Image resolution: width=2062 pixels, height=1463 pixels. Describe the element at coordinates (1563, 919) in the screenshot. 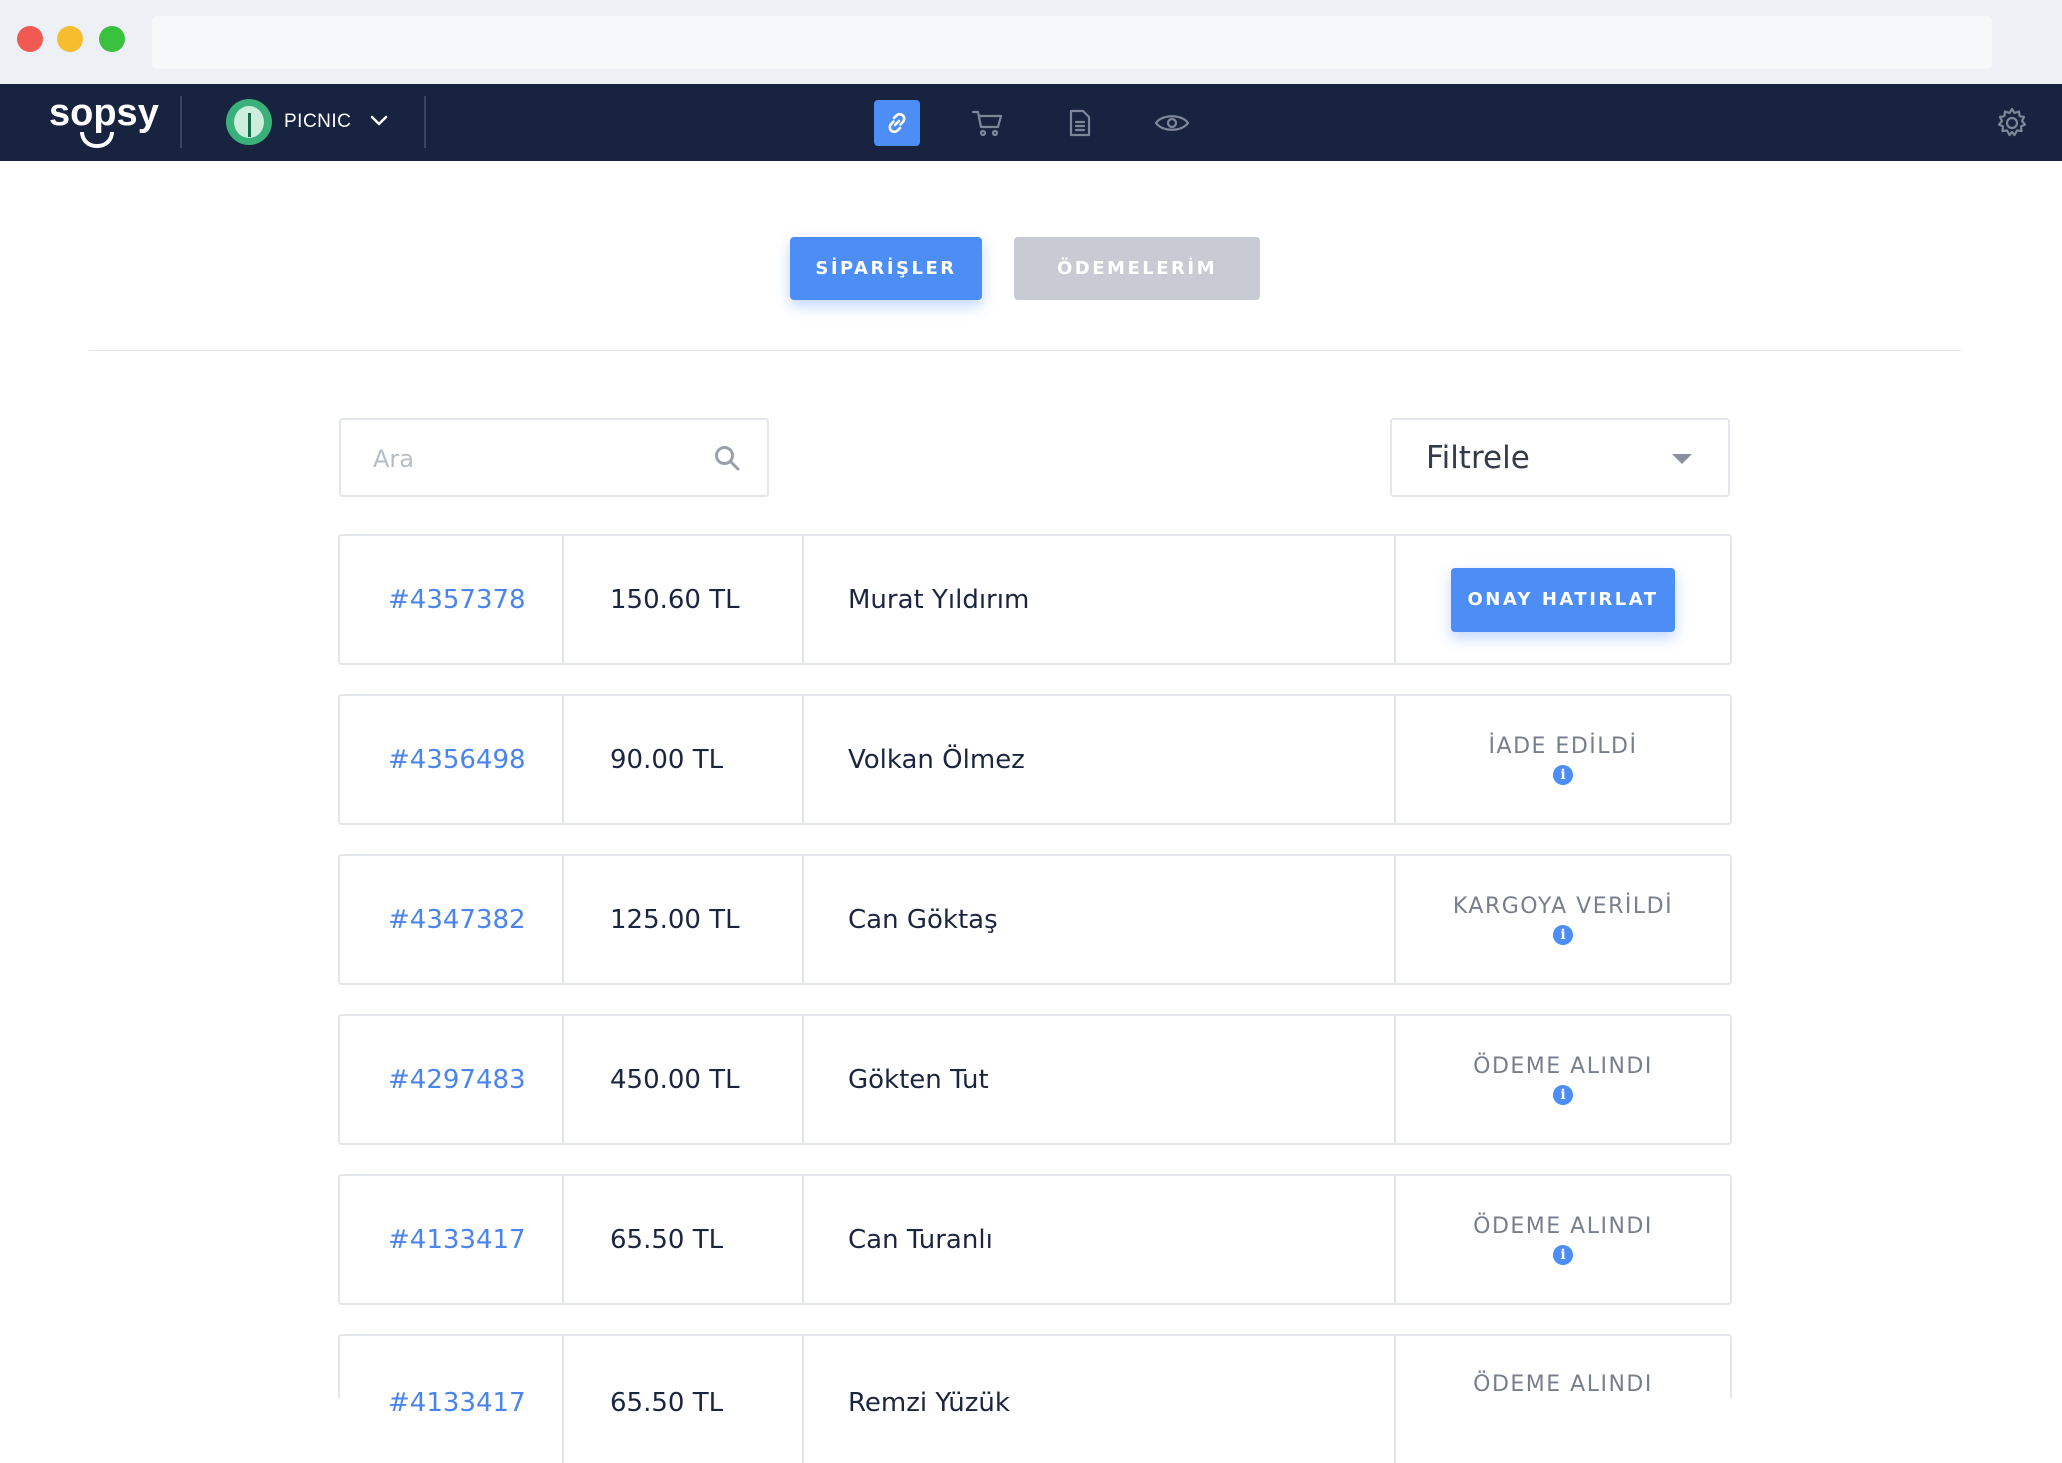

I see `order-status-cell: KARGOYA VERİLDİ i` at that location.